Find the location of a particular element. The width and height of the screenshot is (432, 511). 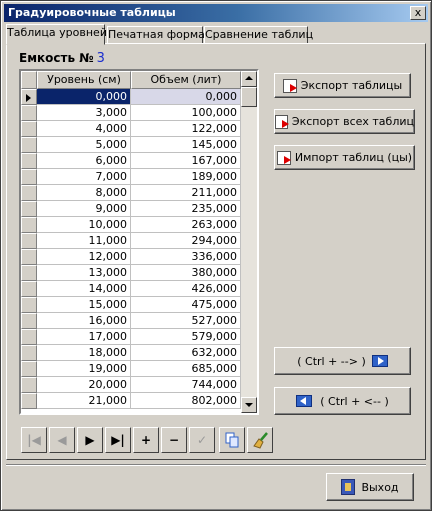

post-record-button: ✓ is located at coordinates (202, 440).